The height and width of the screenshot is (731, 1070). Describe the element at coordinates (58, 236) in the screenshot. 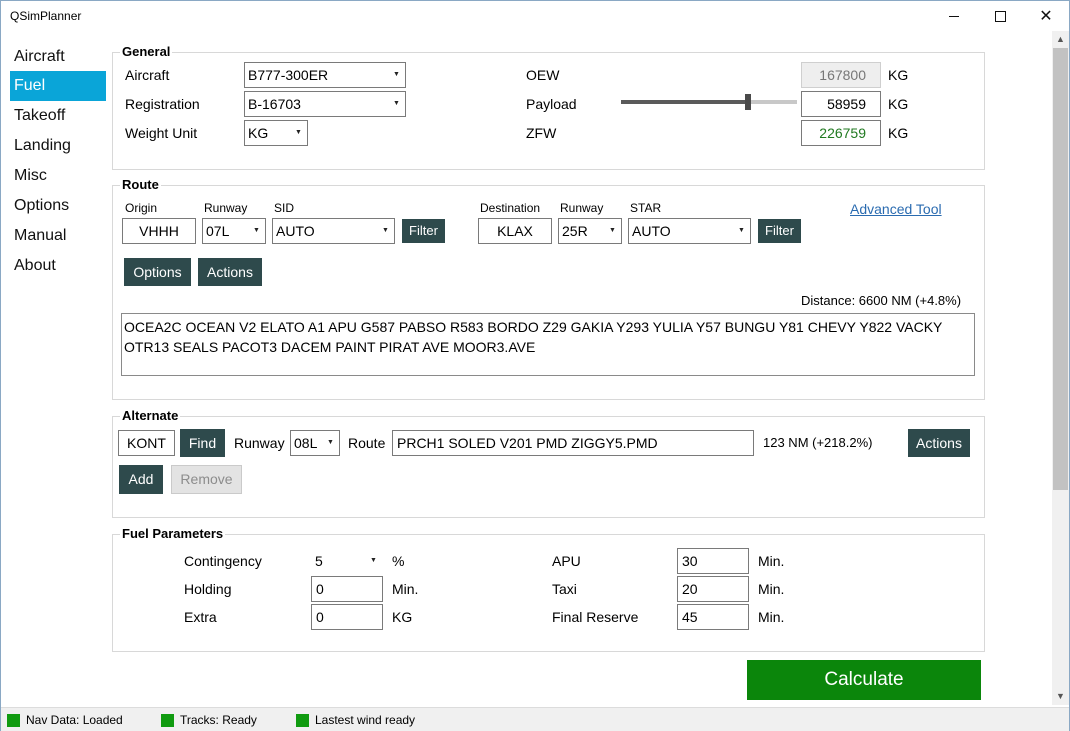

I see `nav-item-manual: Manual` at that location.